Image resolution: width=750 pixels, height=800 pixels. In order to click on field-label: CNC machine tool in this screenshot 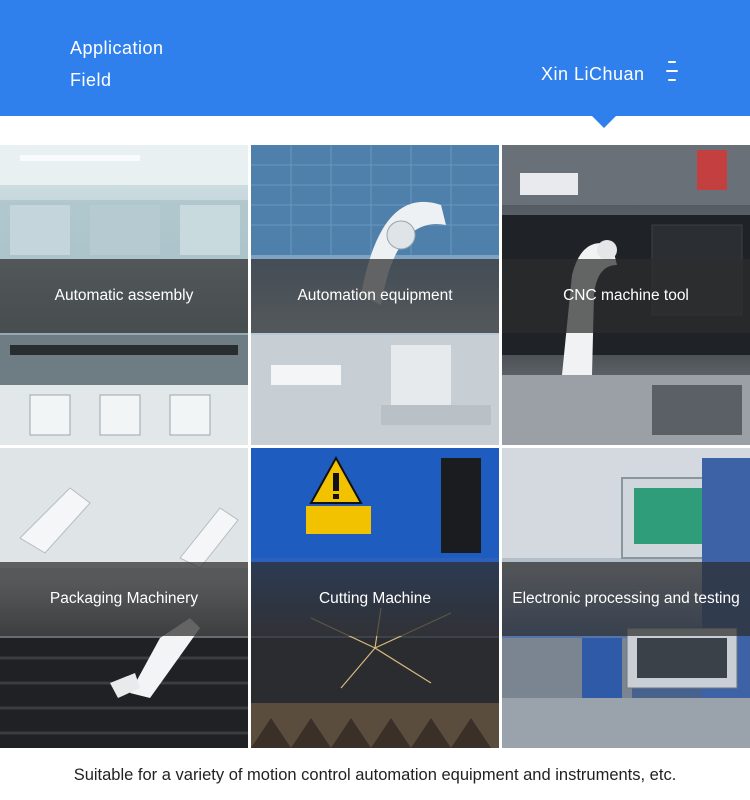, I will do `click(626, 295)`.